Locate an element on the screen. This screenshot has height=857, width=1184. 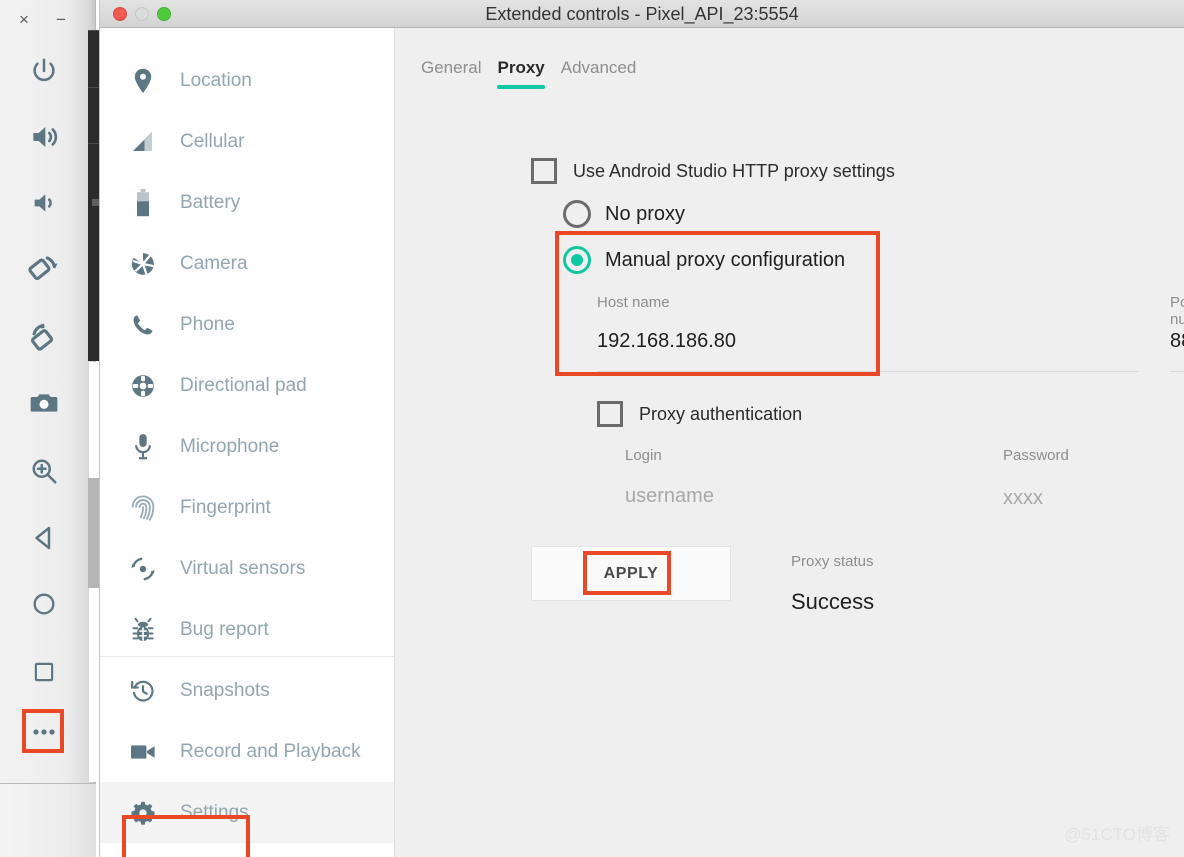
window-titlebar: Extended controls - Pixel_API_23:5554 is located at coordinates (642, 14).